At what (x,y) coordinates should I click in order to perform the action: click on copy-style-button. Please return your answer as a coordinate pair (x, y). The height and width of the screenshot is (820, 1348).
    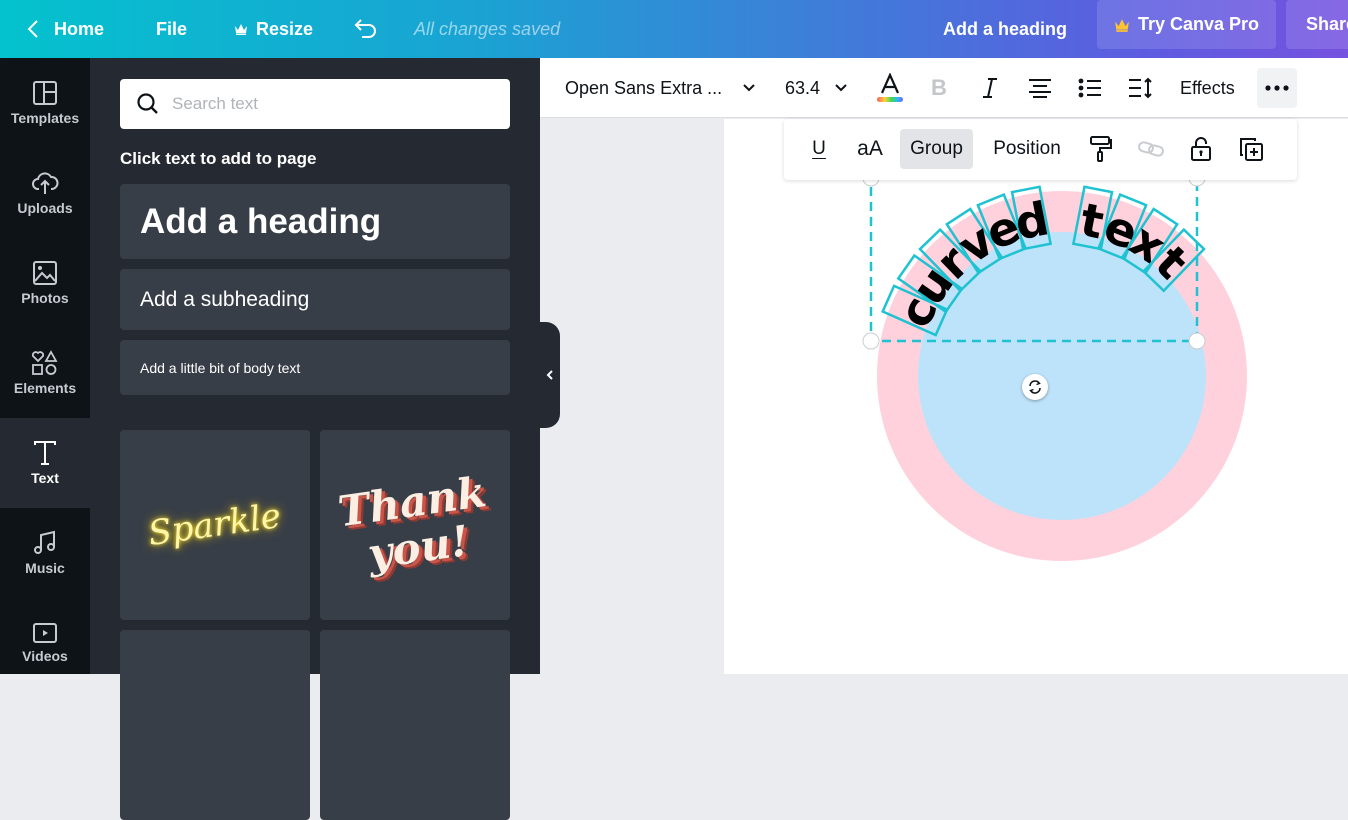
    Looking at the image, I should click on (1101, 149).